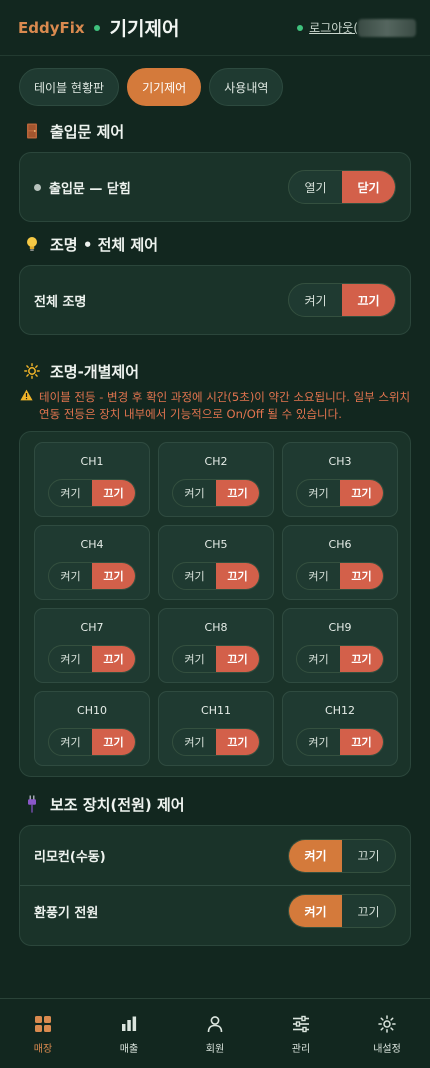 This screenshot has width=430, height=1068. I want to click on nav-store: 매장, so click(43, 1033).